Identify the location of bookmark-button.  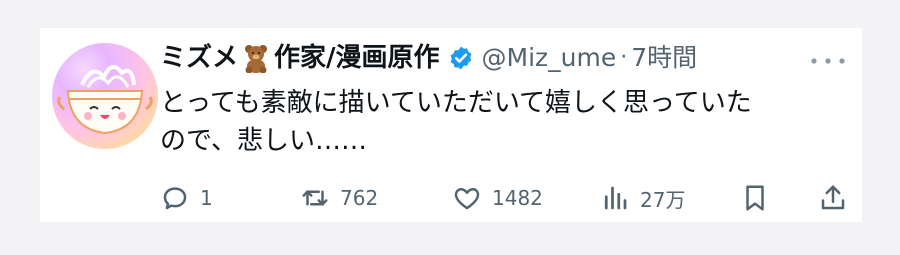
(755, 198).